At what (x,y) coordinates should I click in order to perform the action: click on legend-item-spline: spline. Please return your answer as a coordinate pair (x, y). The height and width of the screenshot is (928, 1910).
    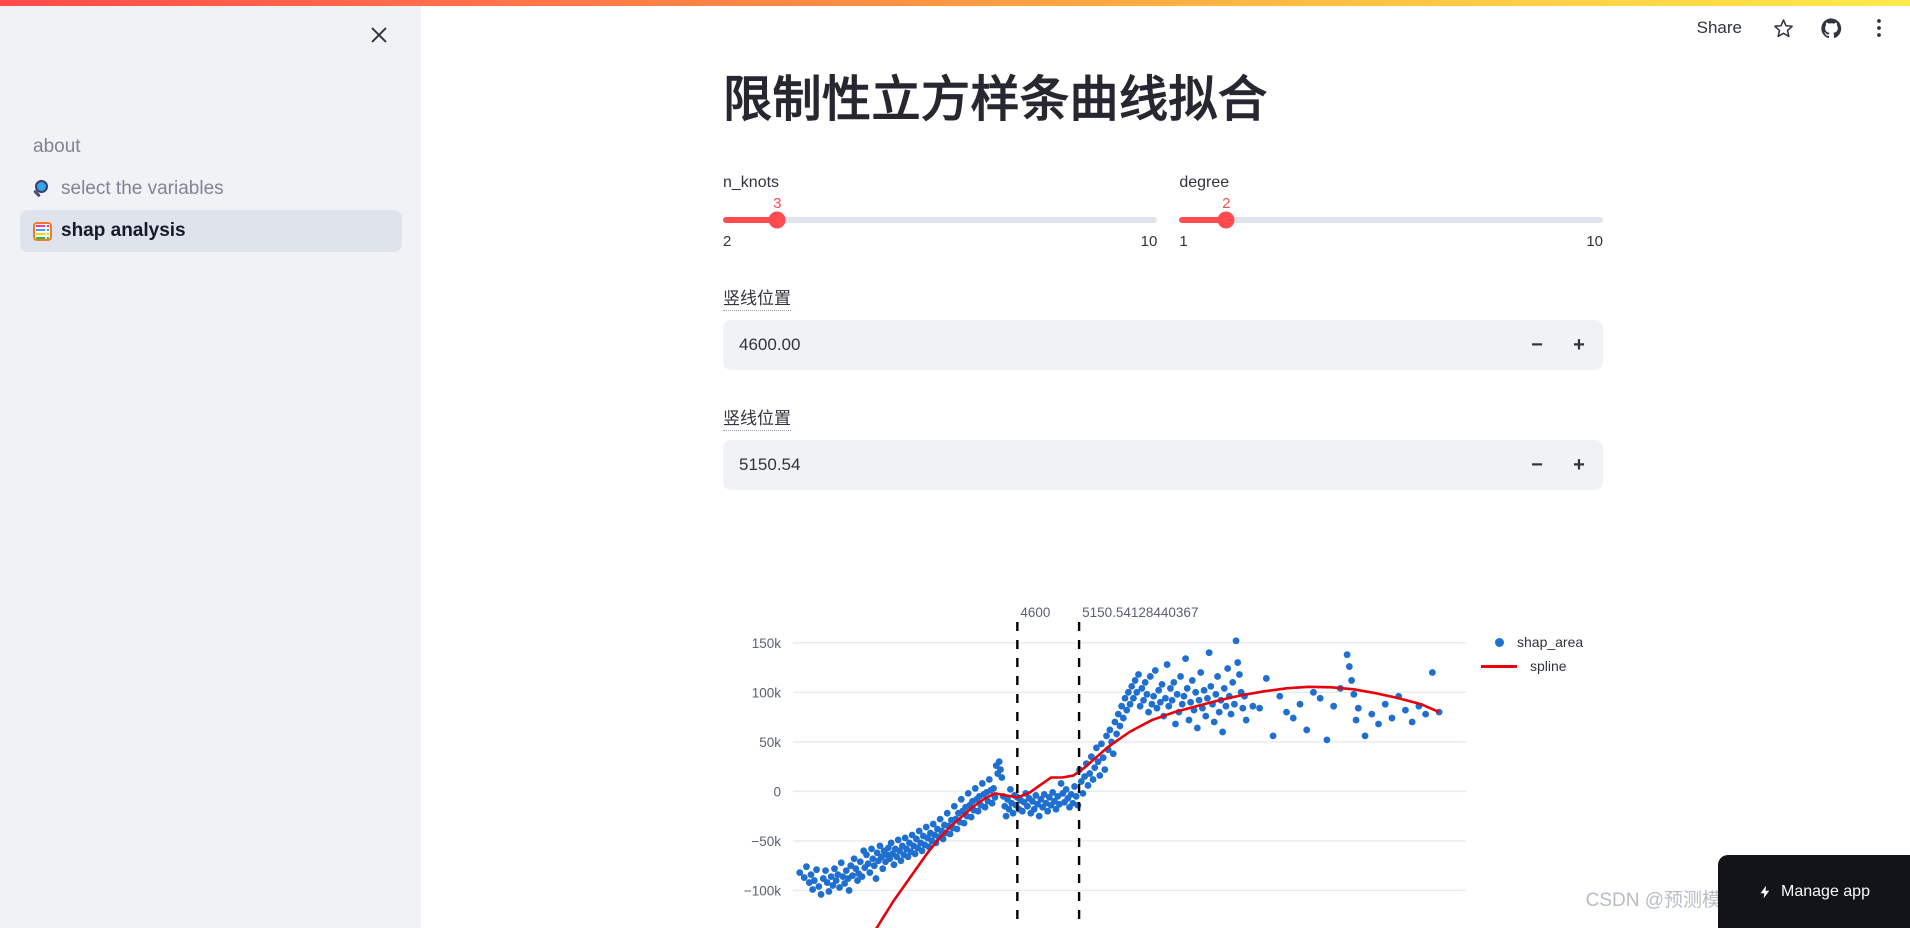
    Looking at the image, I should click on (1532, 666).